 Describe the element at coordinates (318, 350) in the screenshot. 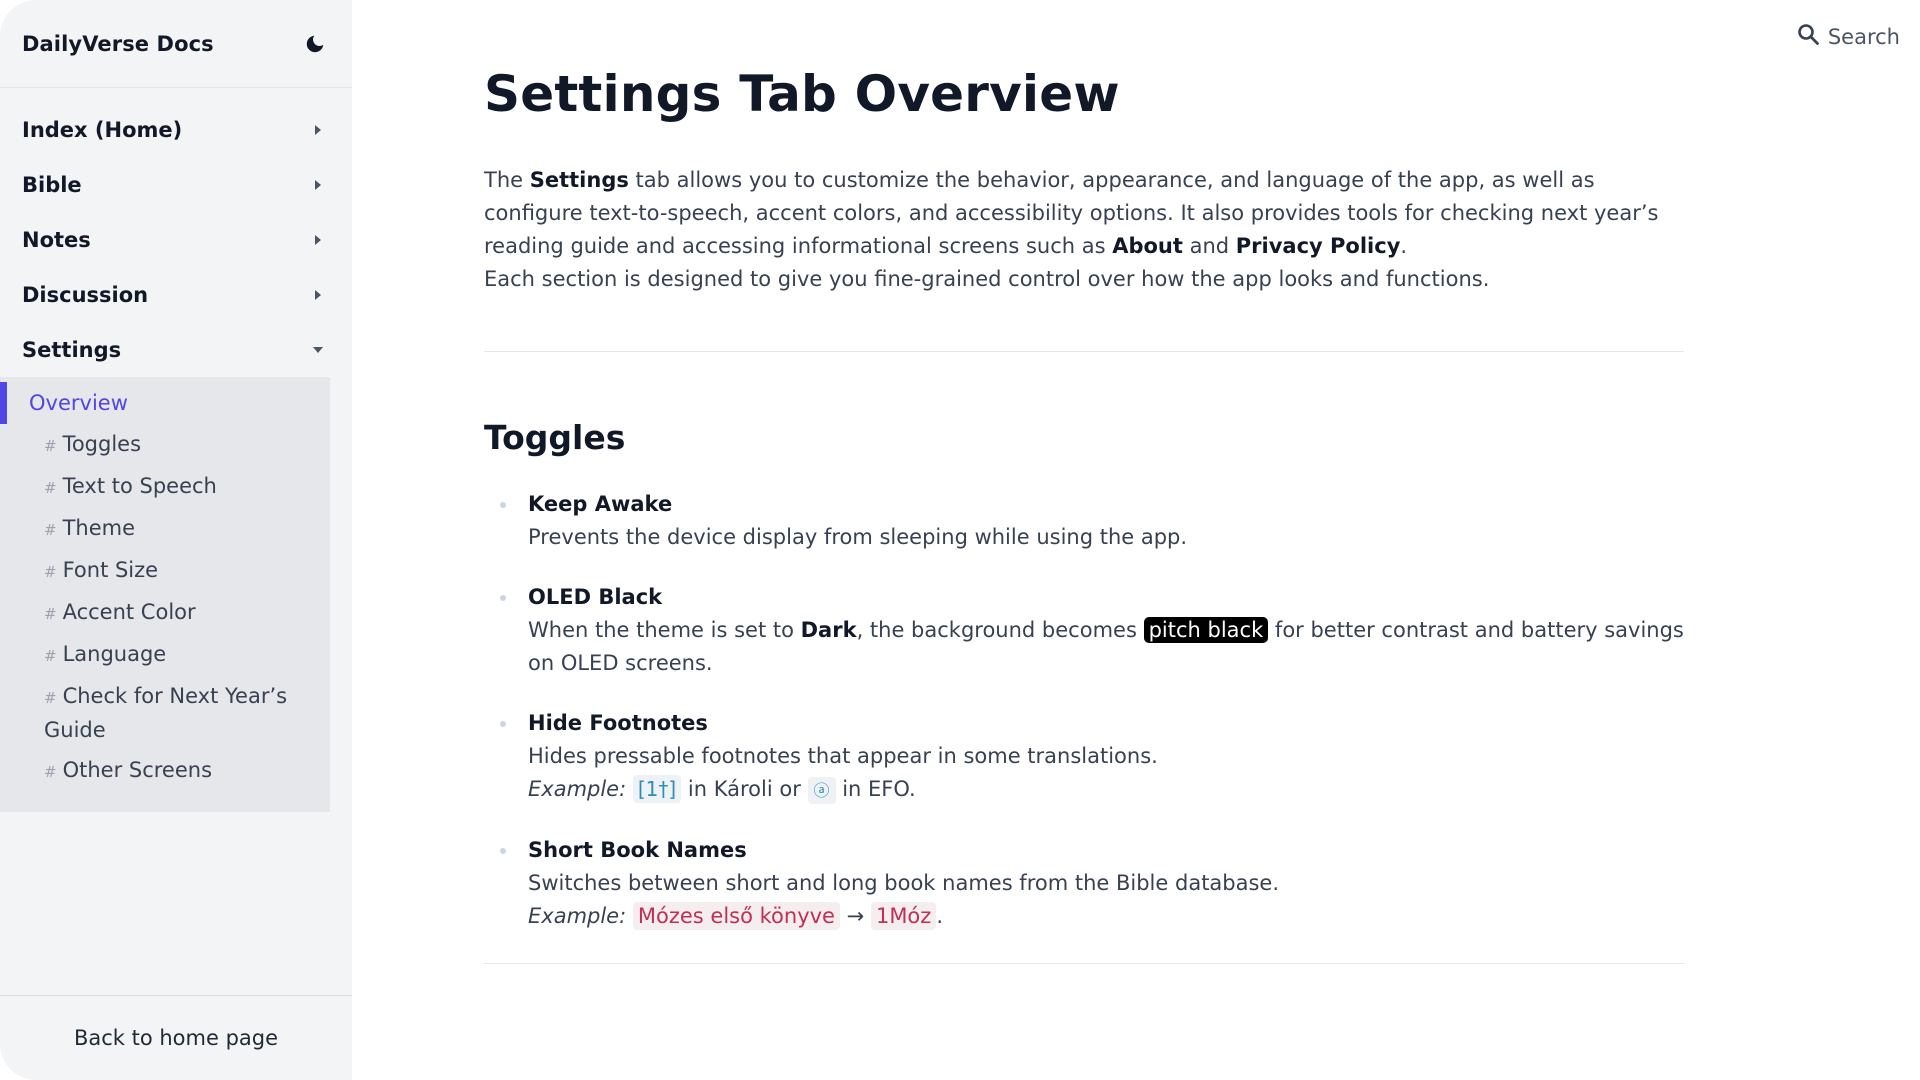

I see `caret-down-icon` at that location.